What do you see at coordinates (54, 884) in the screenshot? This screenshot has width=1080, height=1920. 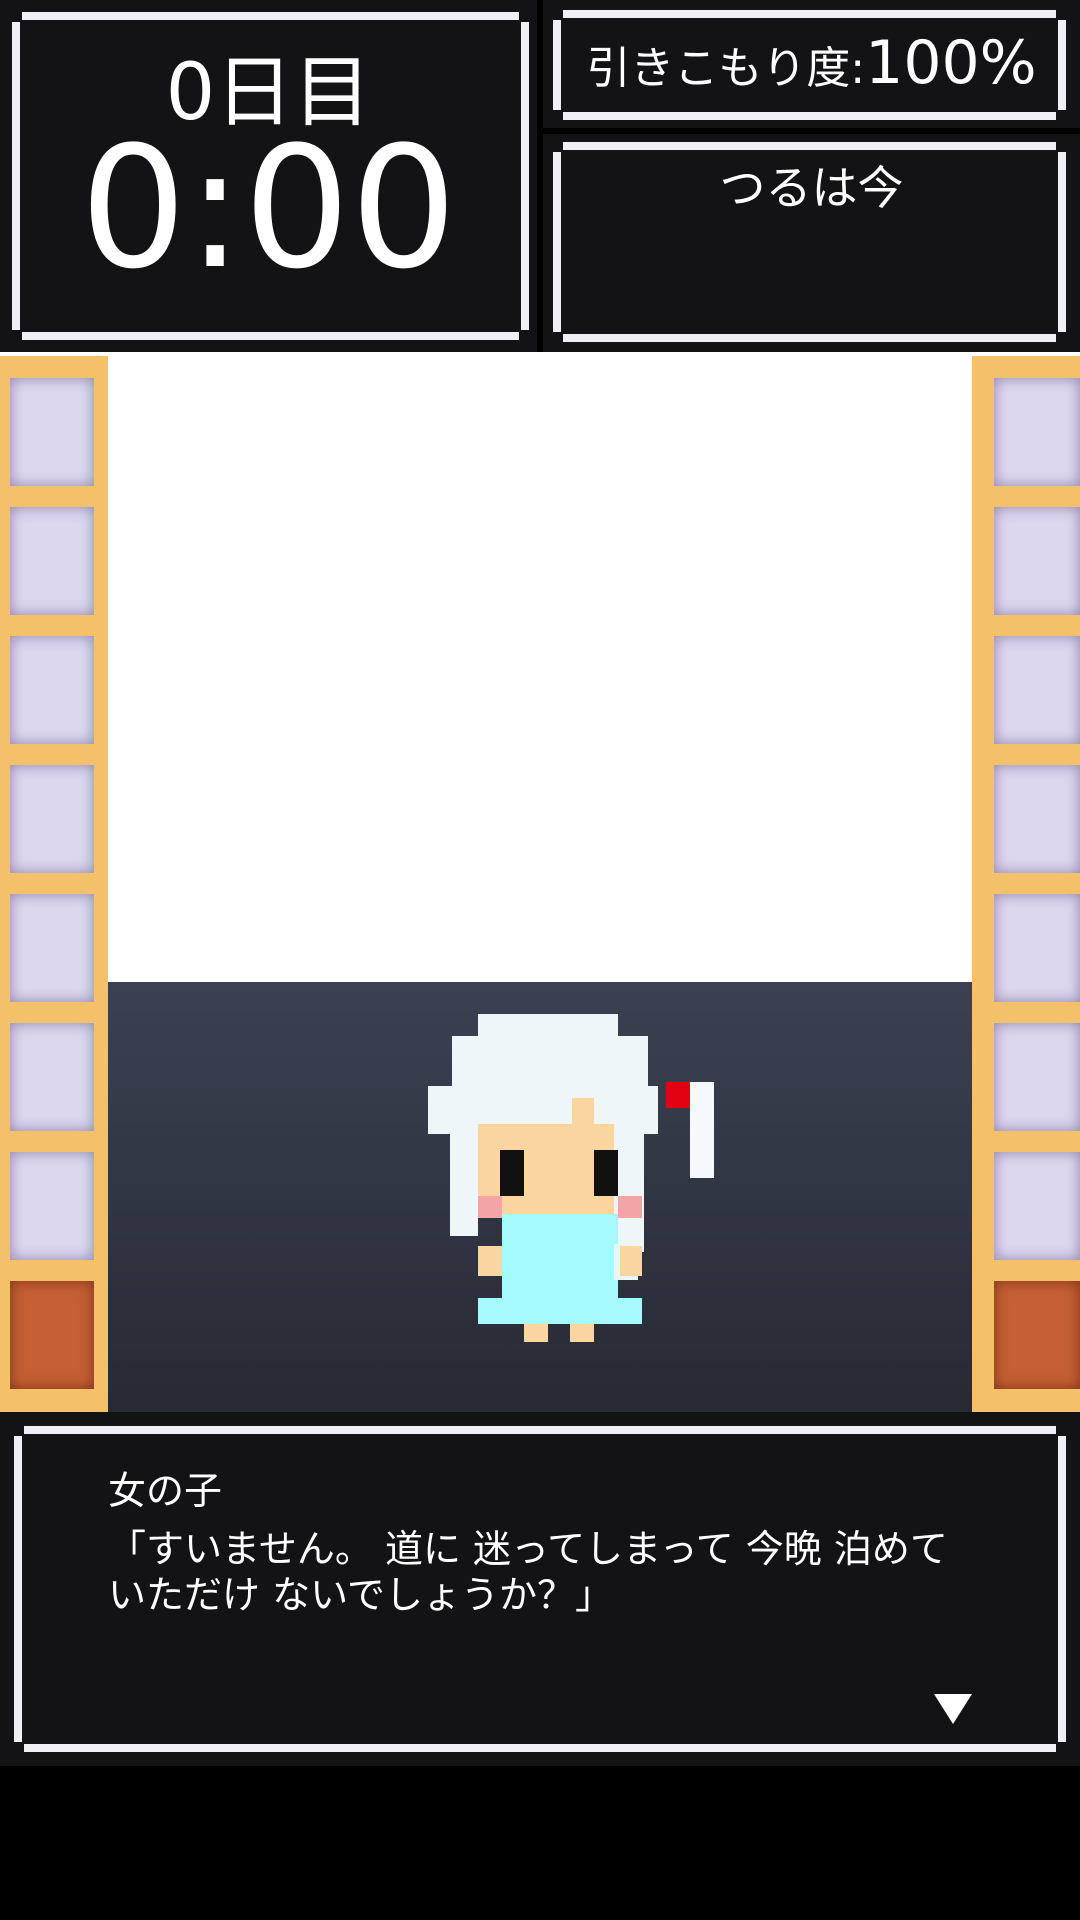 I see `shoji-screen-left` at bounding box center [54, 884].